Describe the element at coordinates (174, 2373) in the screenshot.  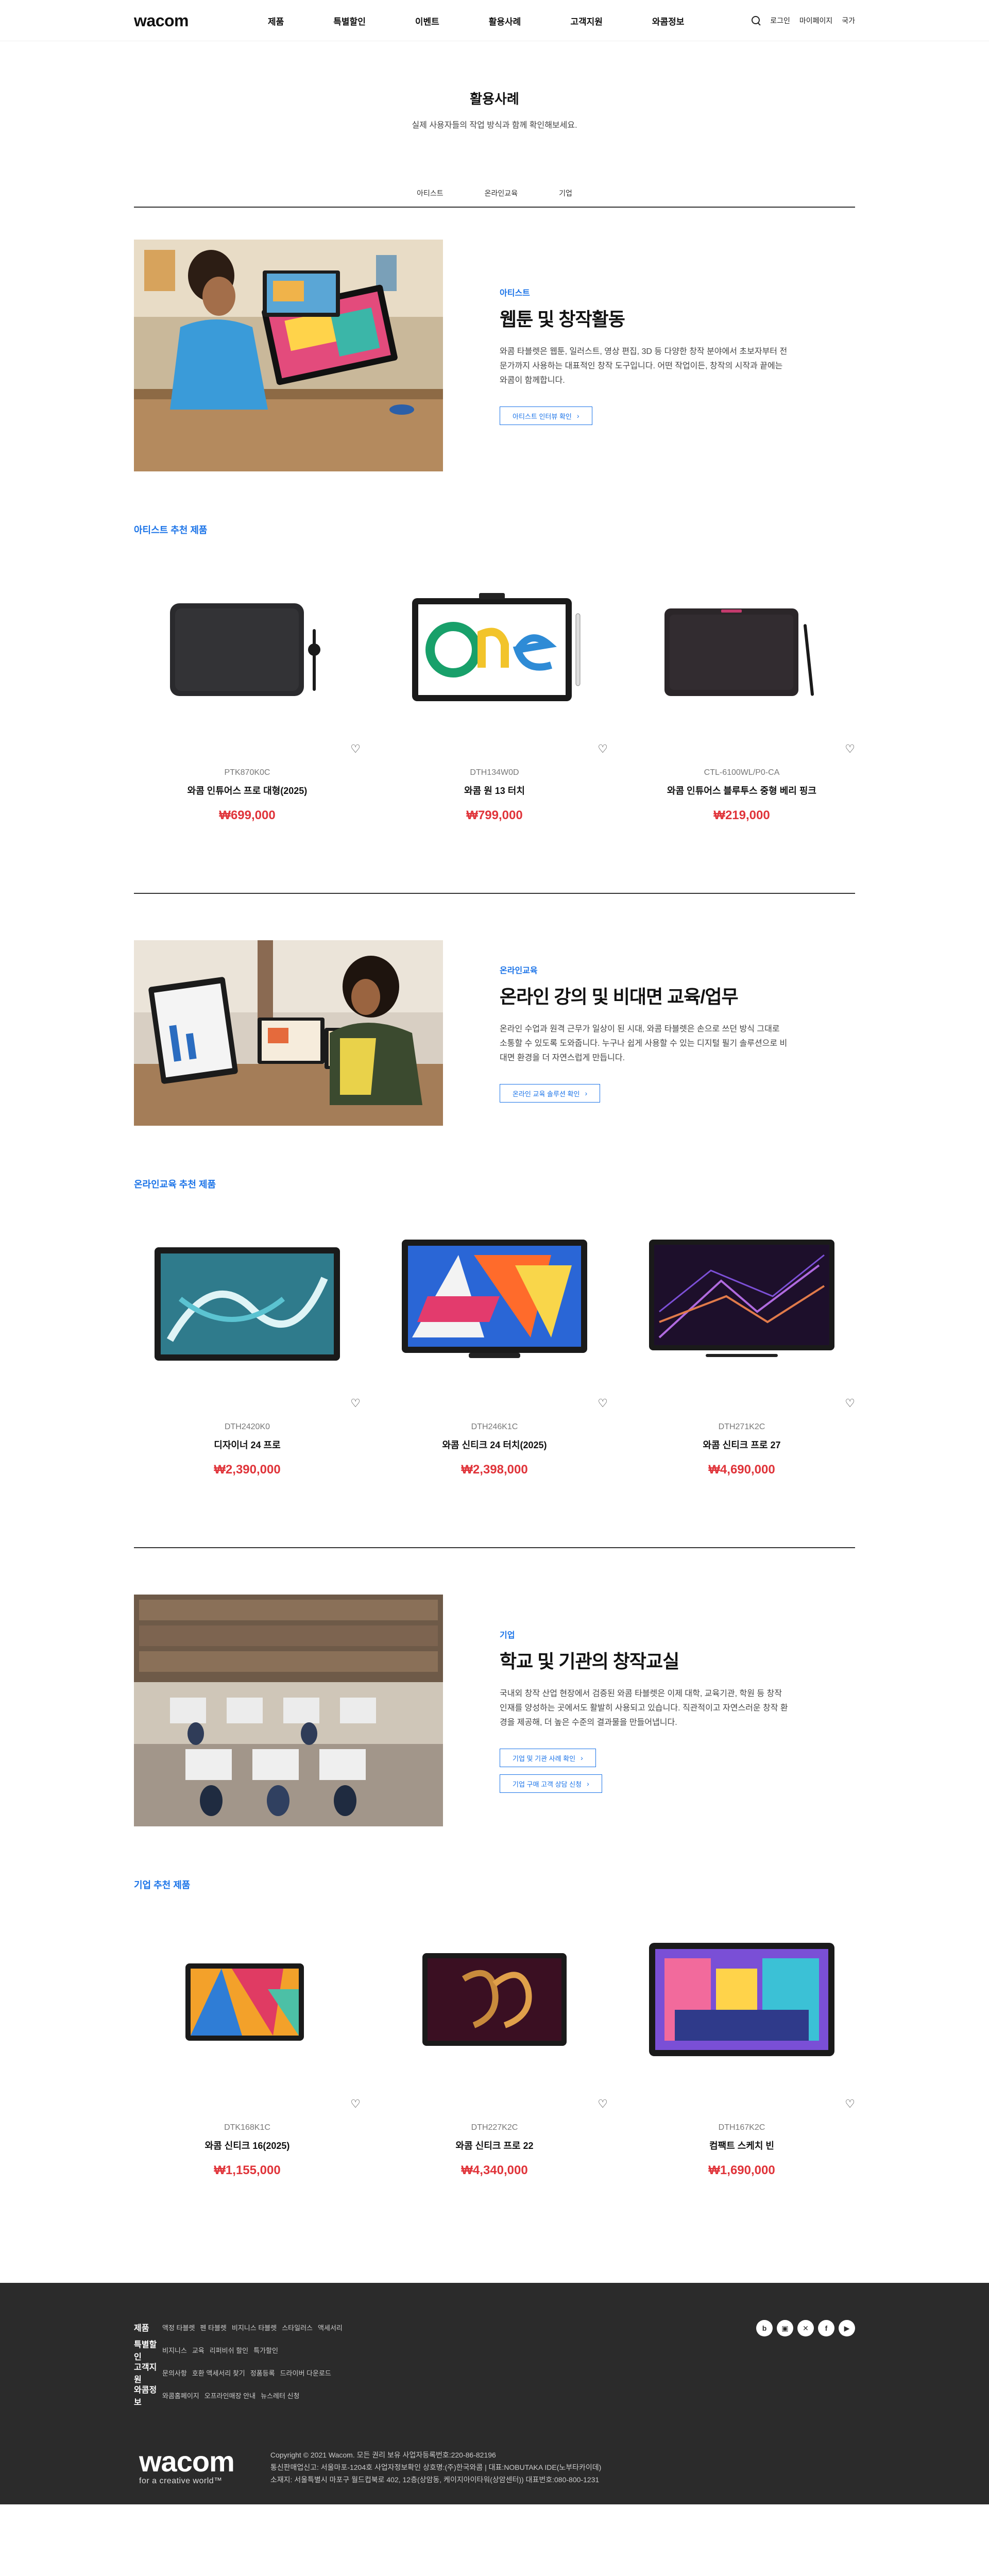
I see `footer-link: 문의사항` at that location.